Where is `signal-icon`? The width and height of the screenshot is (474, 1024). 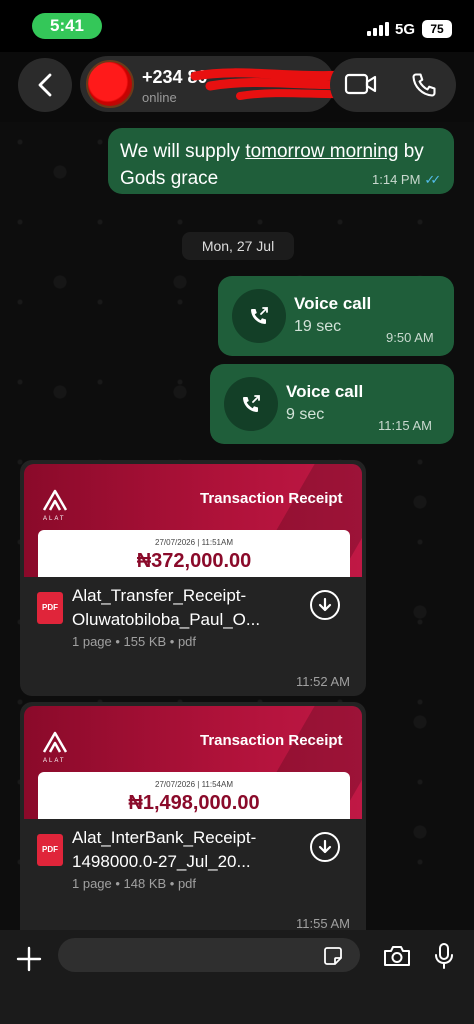 signal-icon is located at coordinates (378, 29).